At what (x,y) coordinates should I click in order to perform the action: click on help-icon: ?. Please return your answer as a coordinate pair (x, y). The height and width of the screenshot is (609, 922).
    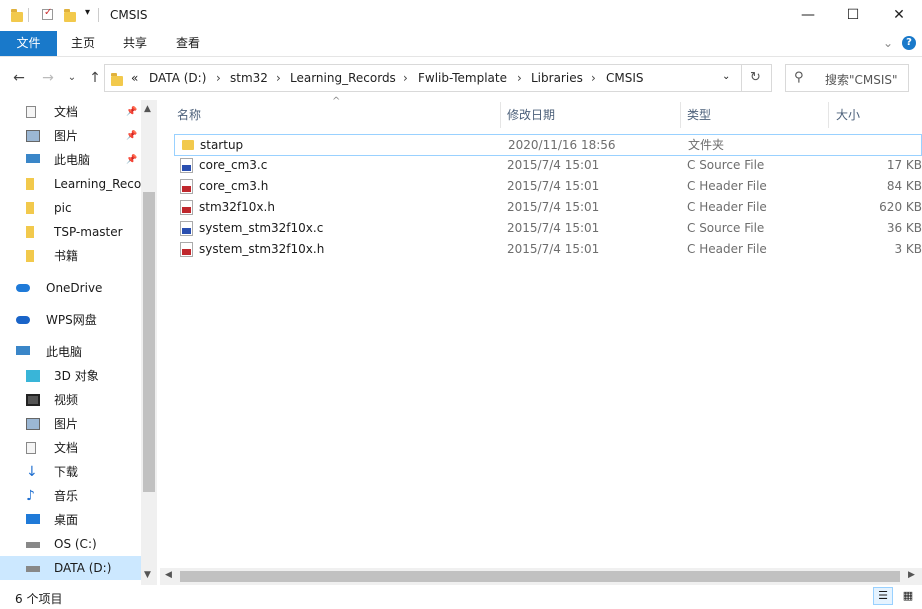
    Looking at the image, I should click on (909, 43).